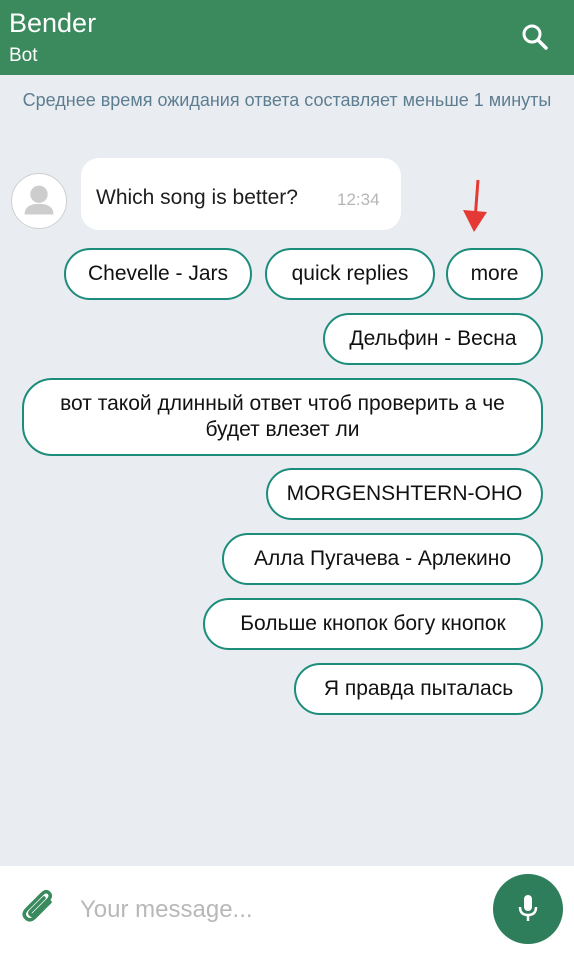 This screenshot has height=956, width=574. I want to click on quick-reply-more: more, so click(494, 274).